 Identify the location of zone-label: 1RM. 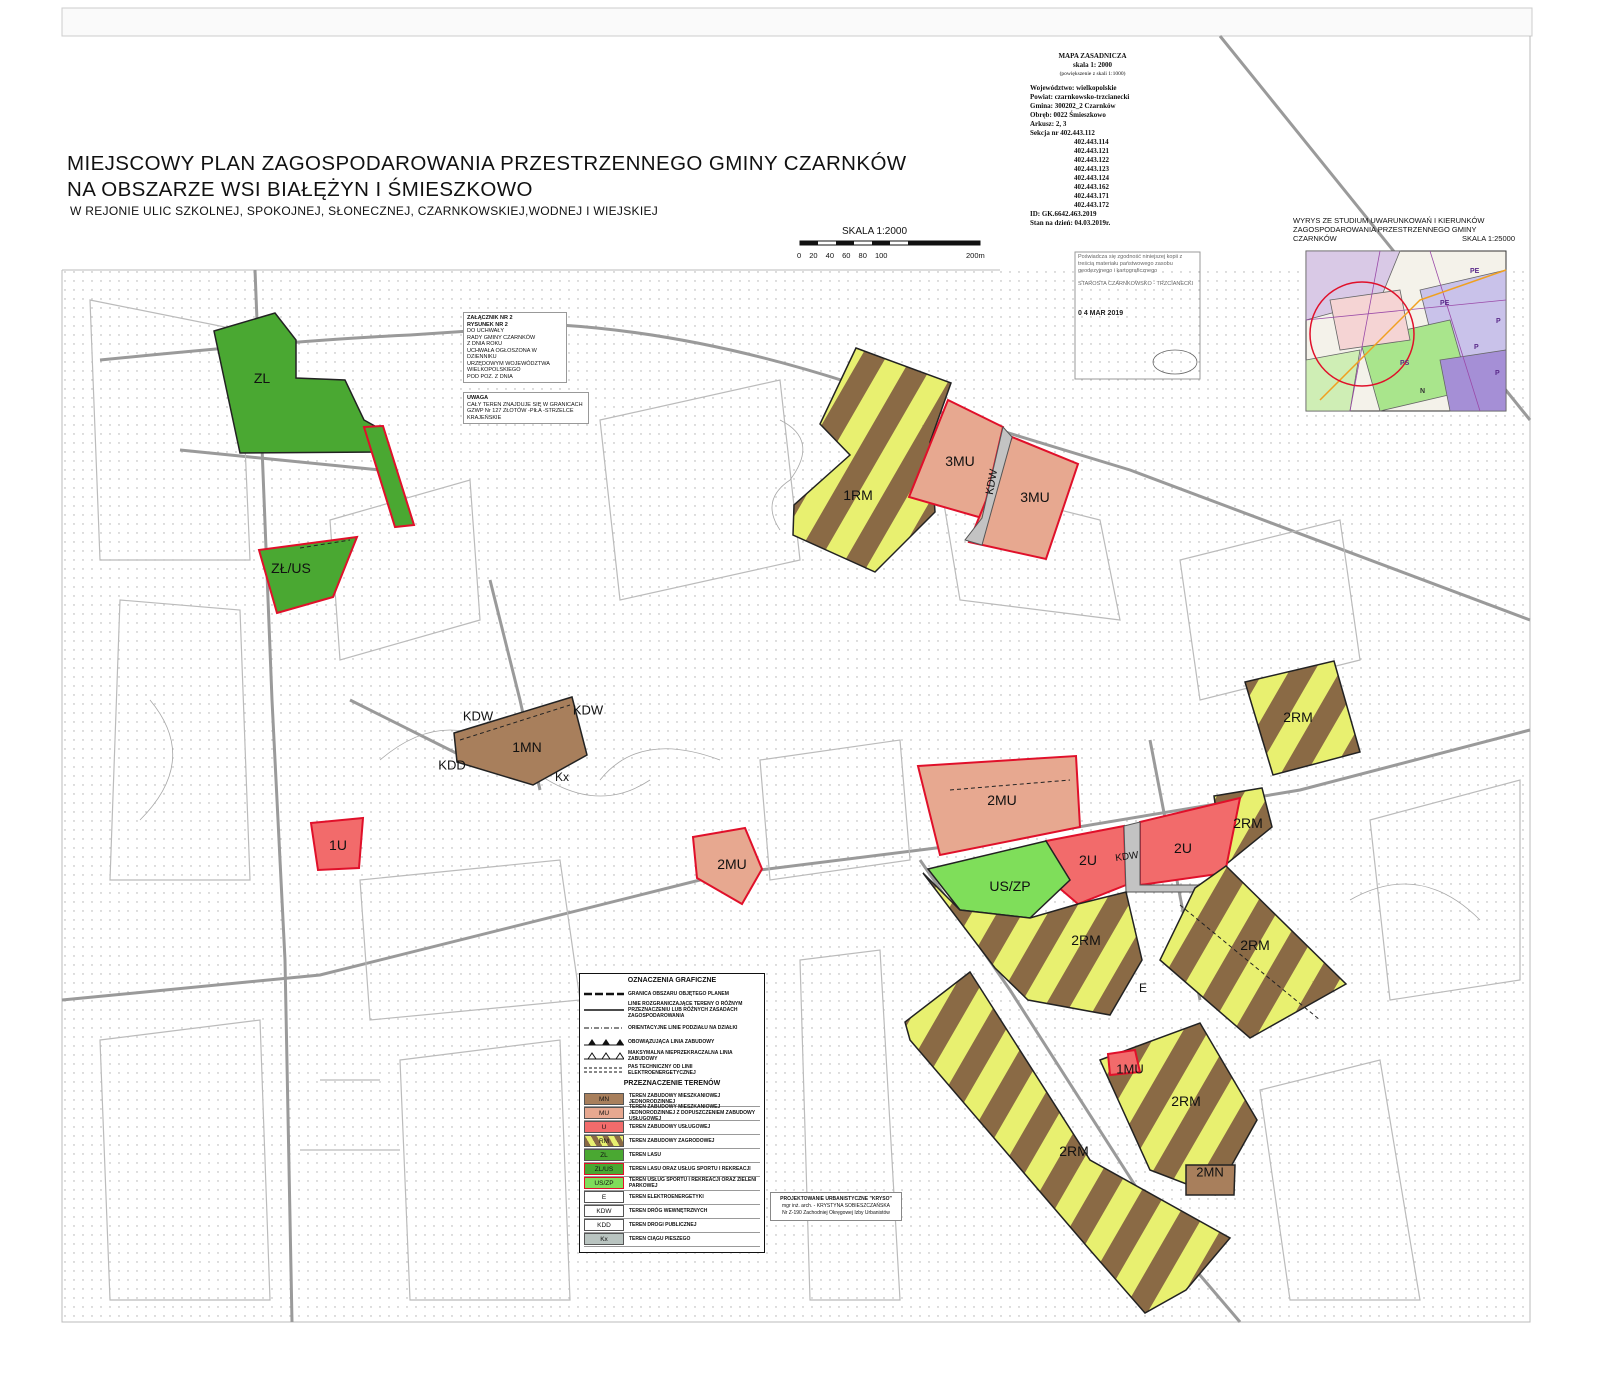
(858, 495).